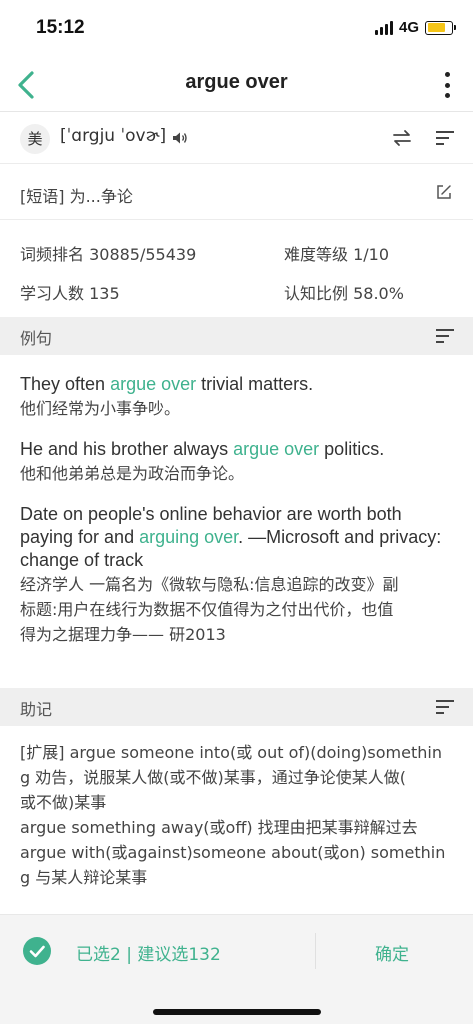  I want to click on definition-text: [短语] 为...争论, so click(76, 196).